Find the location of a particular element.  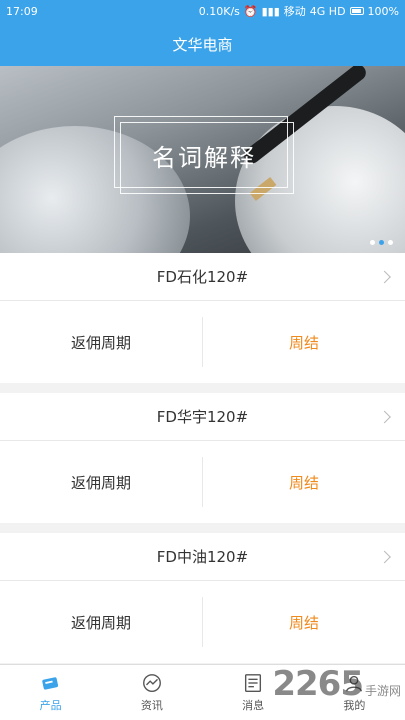

watermark-suffix: 手游网 is located at coordinates (382, 691).